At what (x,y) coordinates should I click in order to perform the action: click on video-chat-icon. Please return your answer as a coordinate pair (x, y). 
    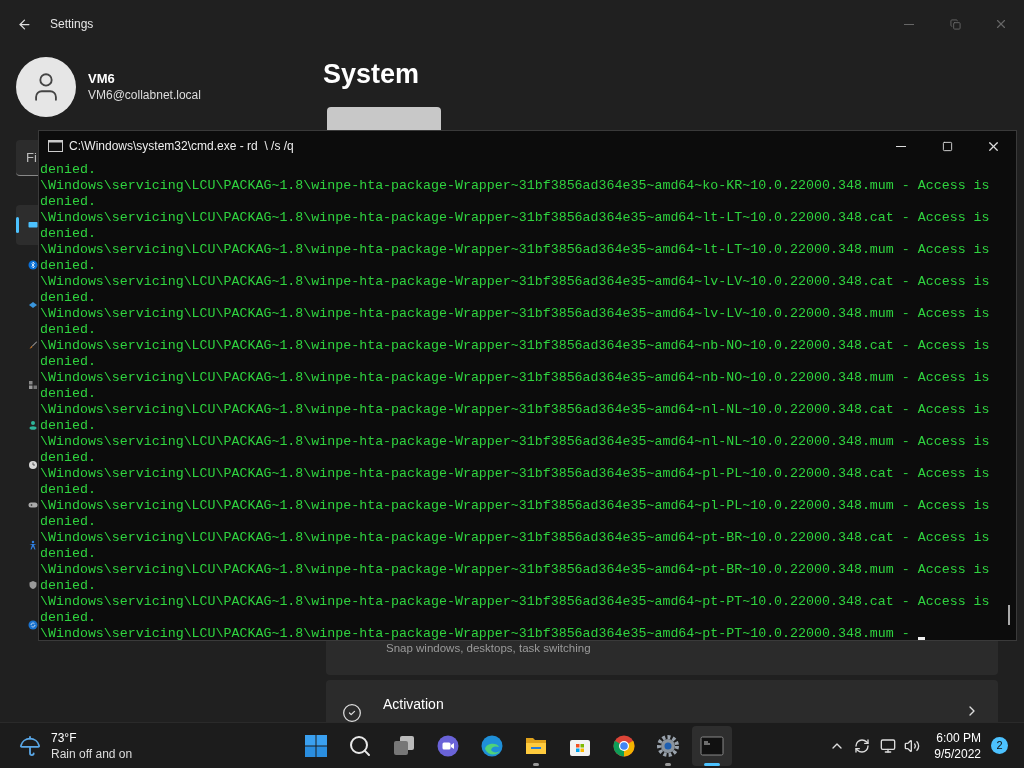
    Looking at the image, I should click on (448, 745).